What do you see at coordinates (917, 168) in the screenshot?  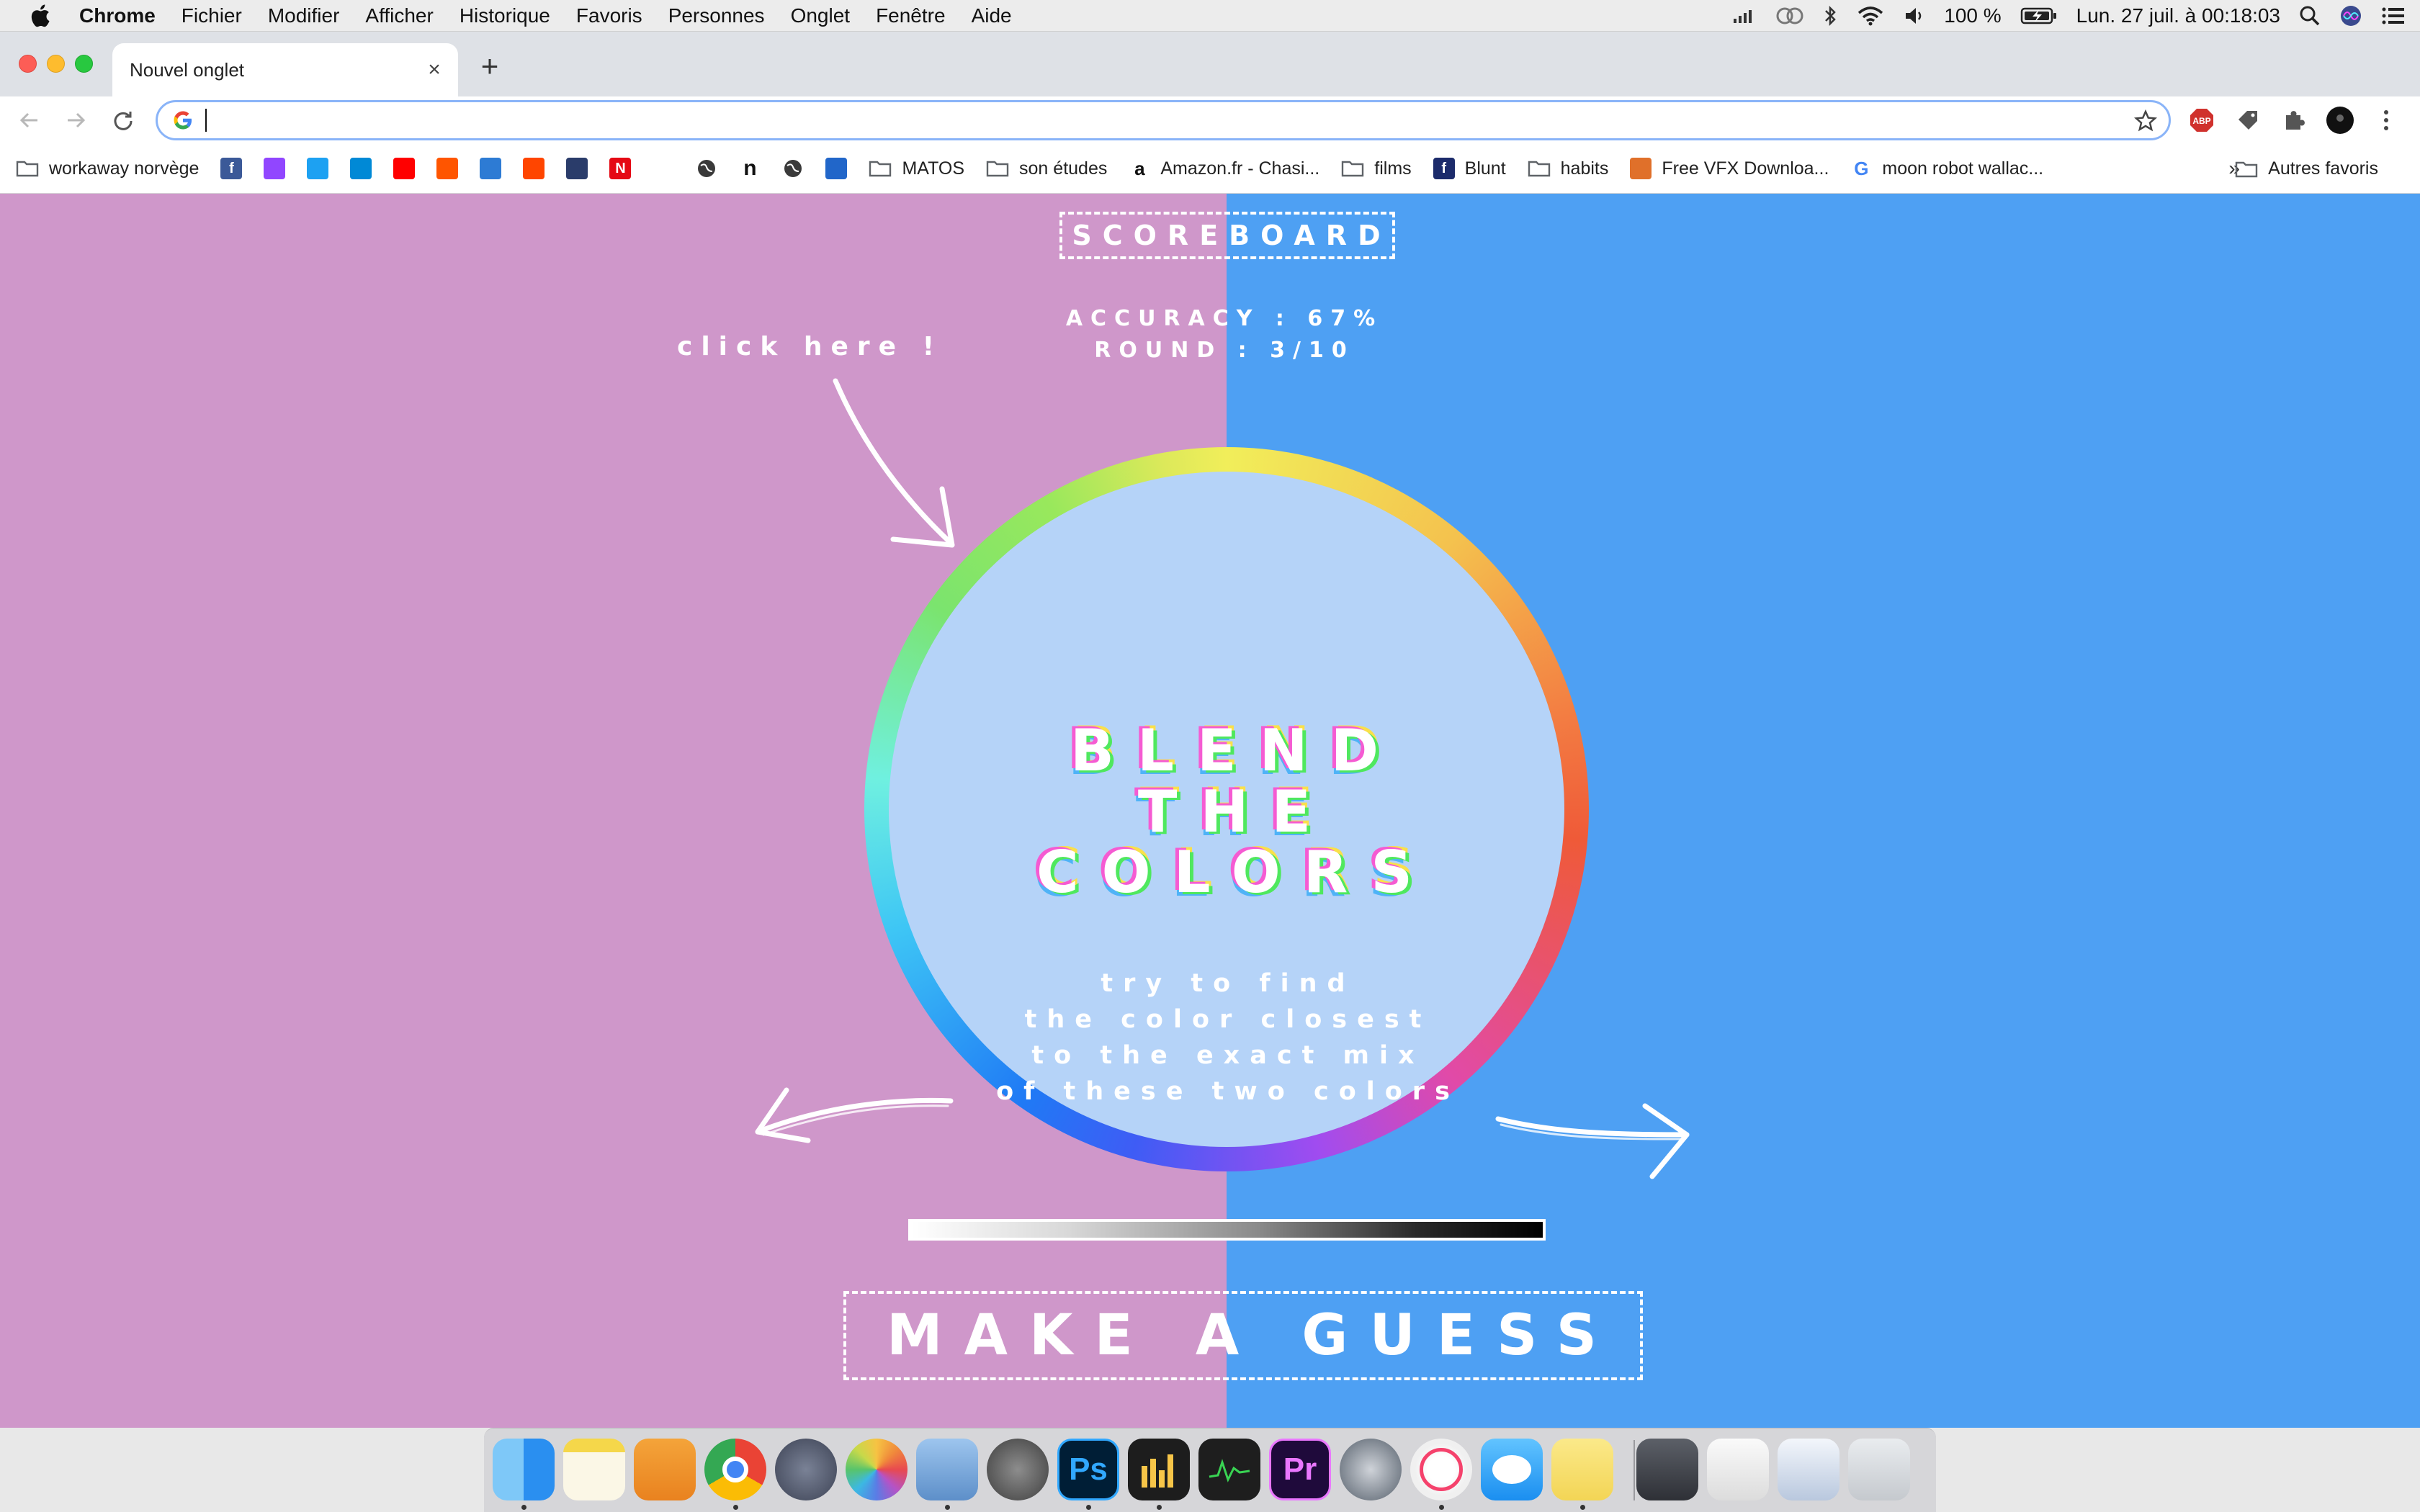 I see `bookmark-item: MATOS` at bounding box center [917, 168].